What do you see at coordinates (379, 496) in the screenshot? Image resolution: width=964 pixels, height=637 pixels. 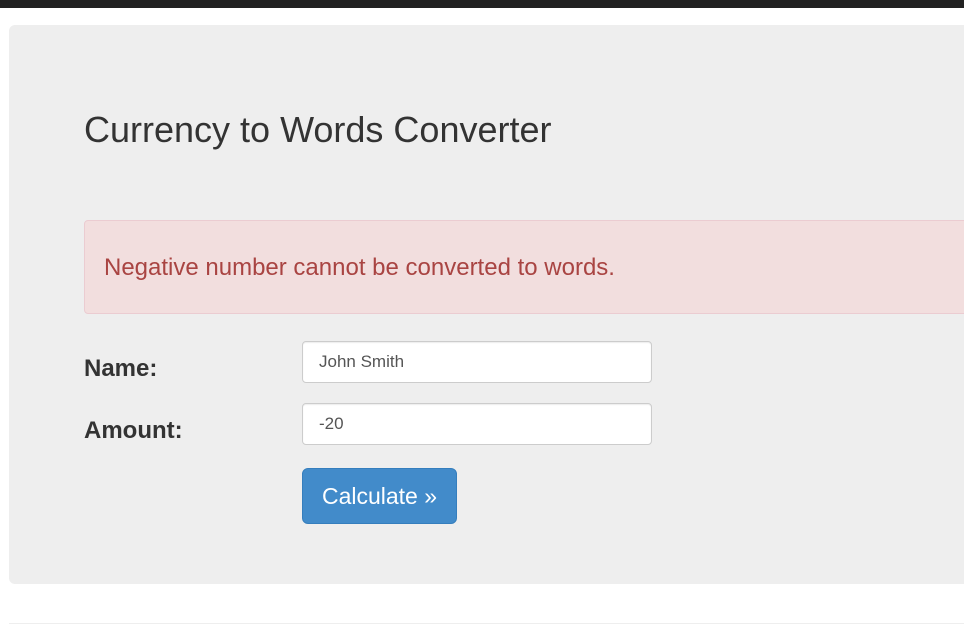 I see `calculate-button: Calculate »` at bounding box center [379, 496].